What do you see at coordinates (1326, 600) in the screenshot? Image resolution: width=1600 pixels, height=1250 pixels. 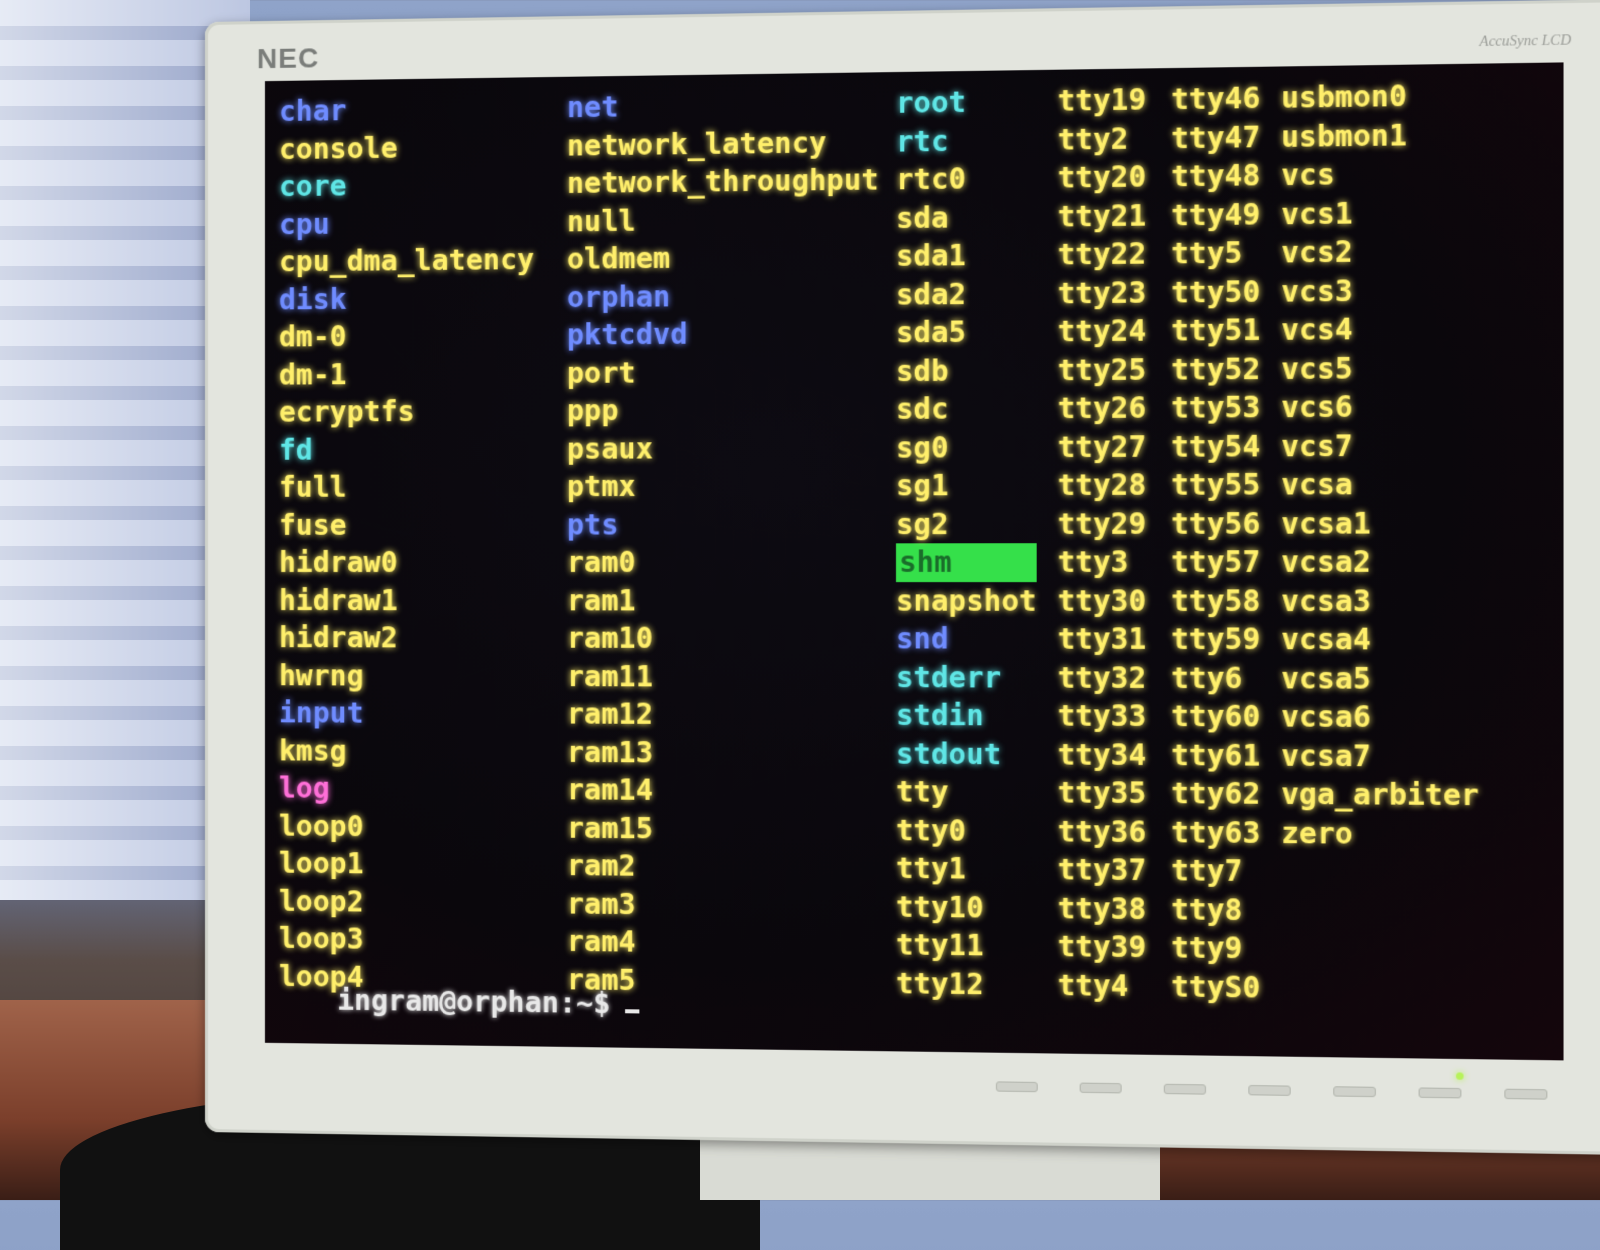 I see `file-entry: vcsa3` at bounding box center [1326, 600].